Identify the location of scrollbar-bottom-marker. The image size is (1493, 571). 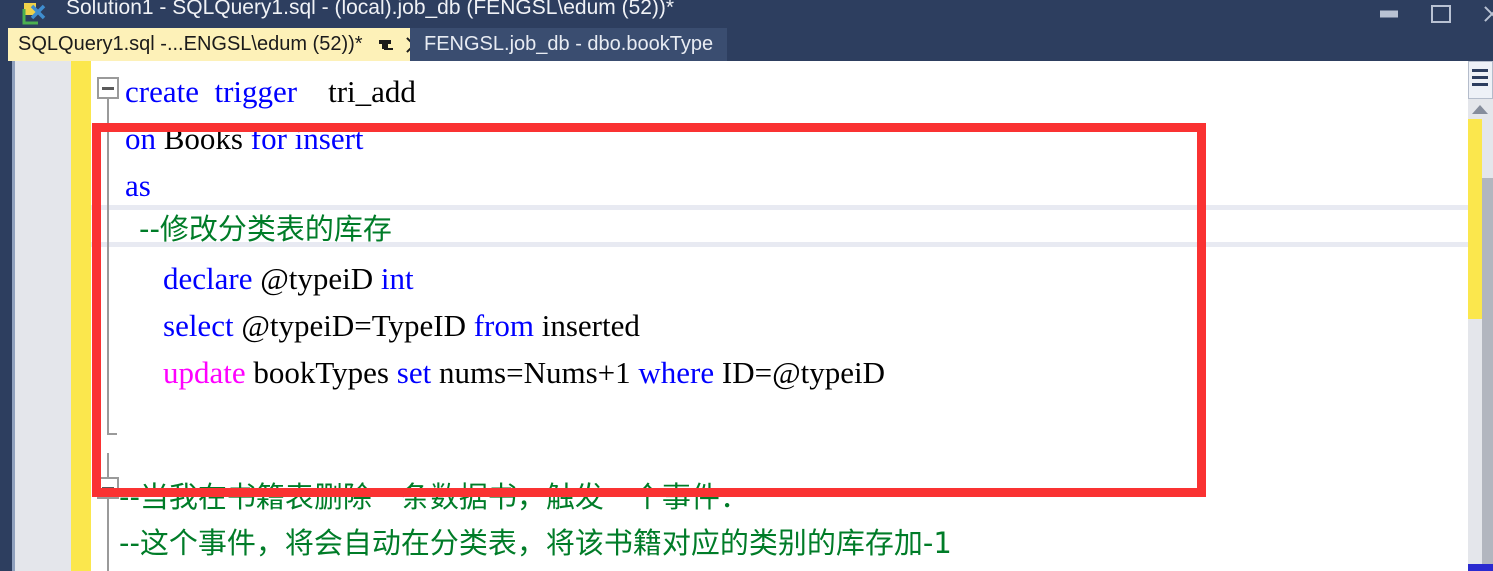
(1480, 567).